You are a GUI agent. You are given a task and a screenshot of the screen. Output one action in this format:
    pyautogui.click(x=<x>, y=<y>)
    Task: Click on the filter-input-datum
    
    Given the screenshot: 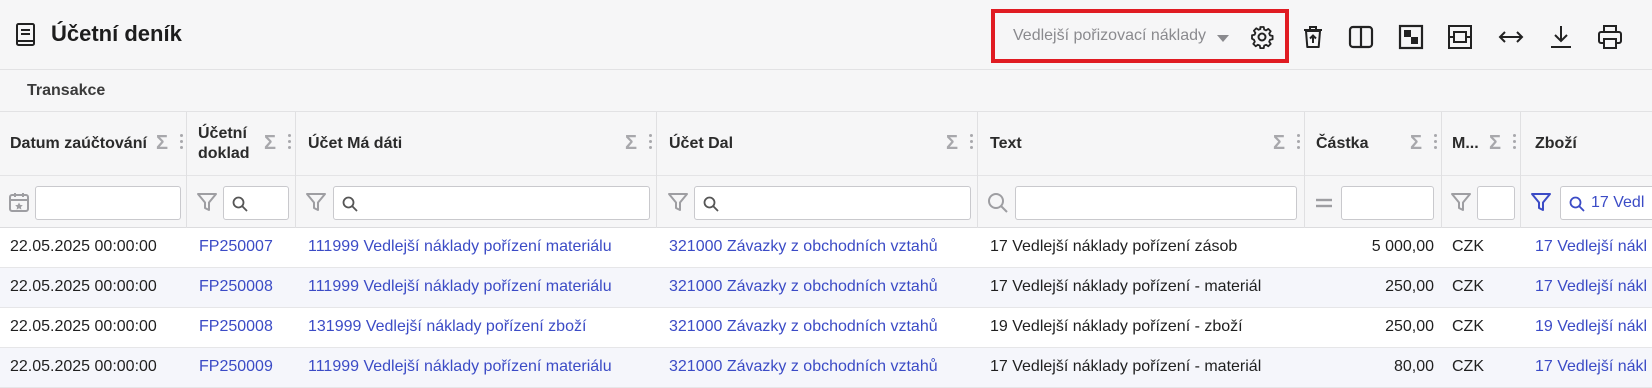 What is the action you would take?
    pyautogui.click(x=108, y=203)
    